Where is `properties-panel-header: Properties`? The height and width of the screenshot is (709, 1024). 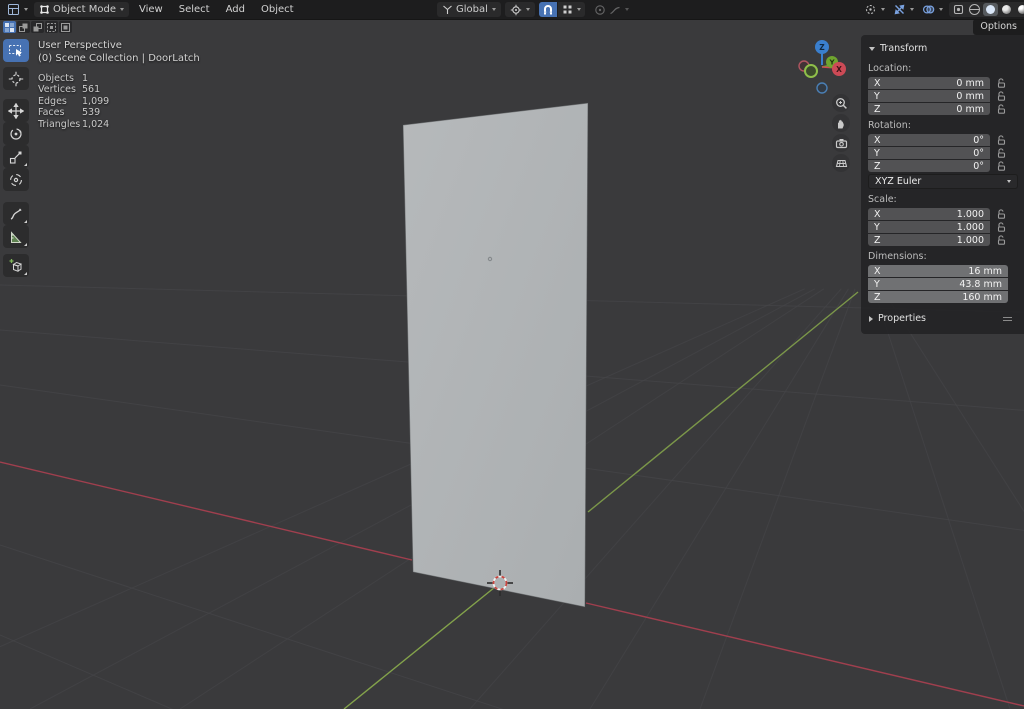 properties-panel-header: Properties is located at coordinates (942, 319).